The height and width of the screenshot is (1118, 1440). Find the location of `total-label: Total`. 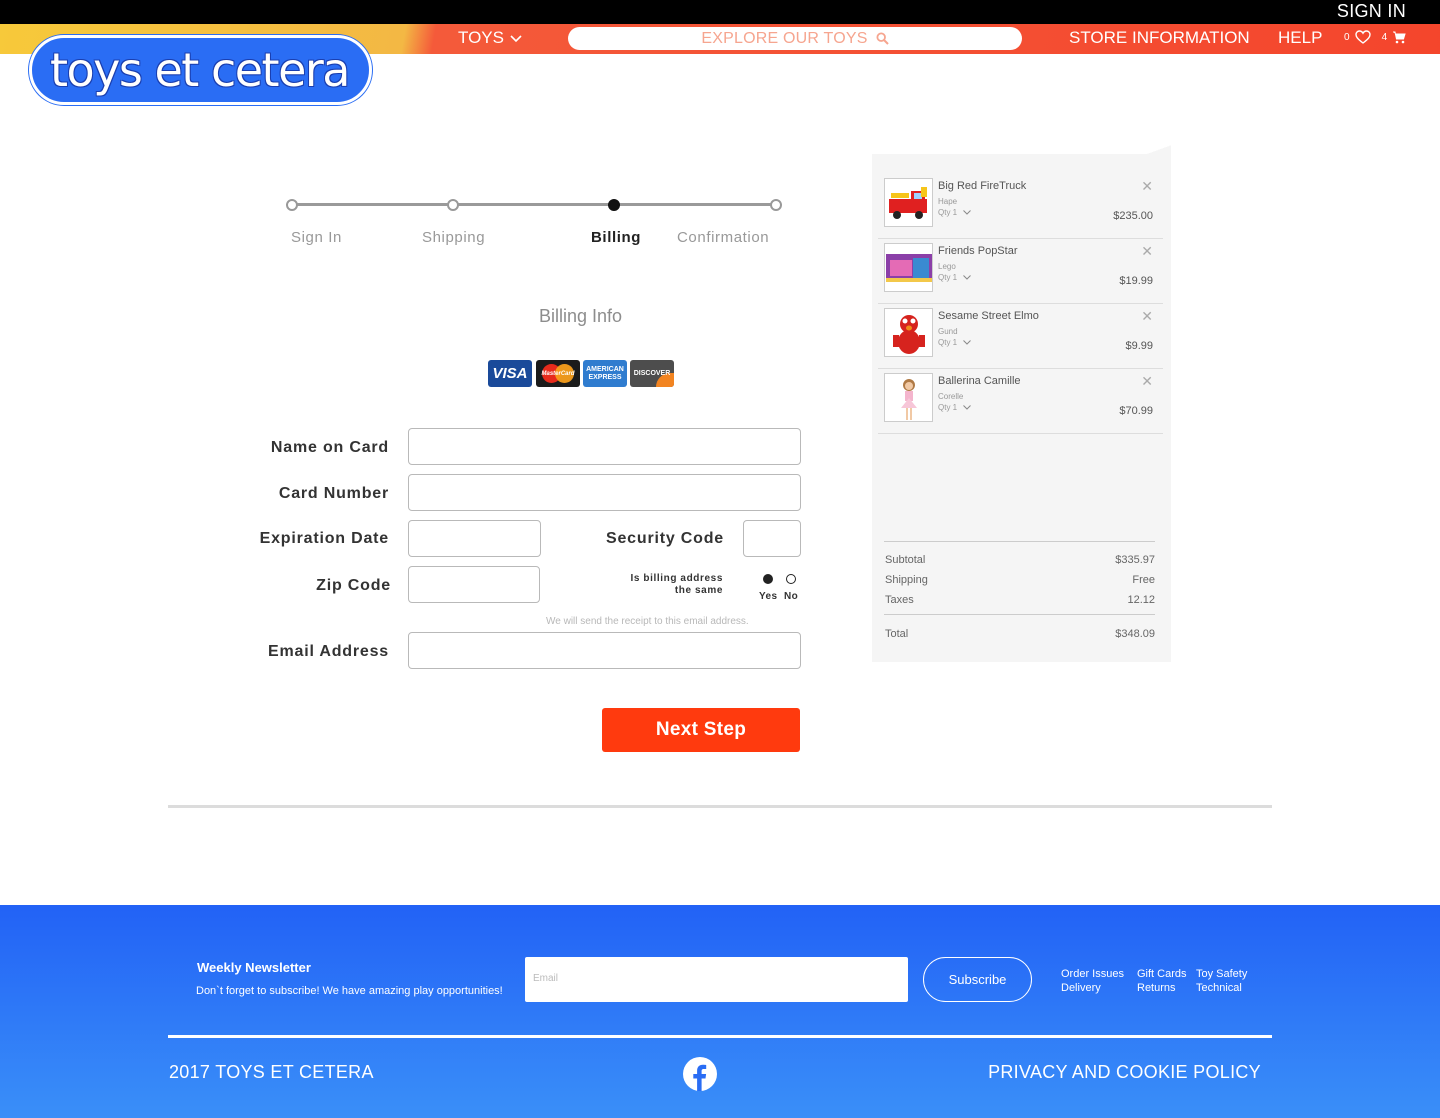

total-label: Total is located at coordinates (897, 634).